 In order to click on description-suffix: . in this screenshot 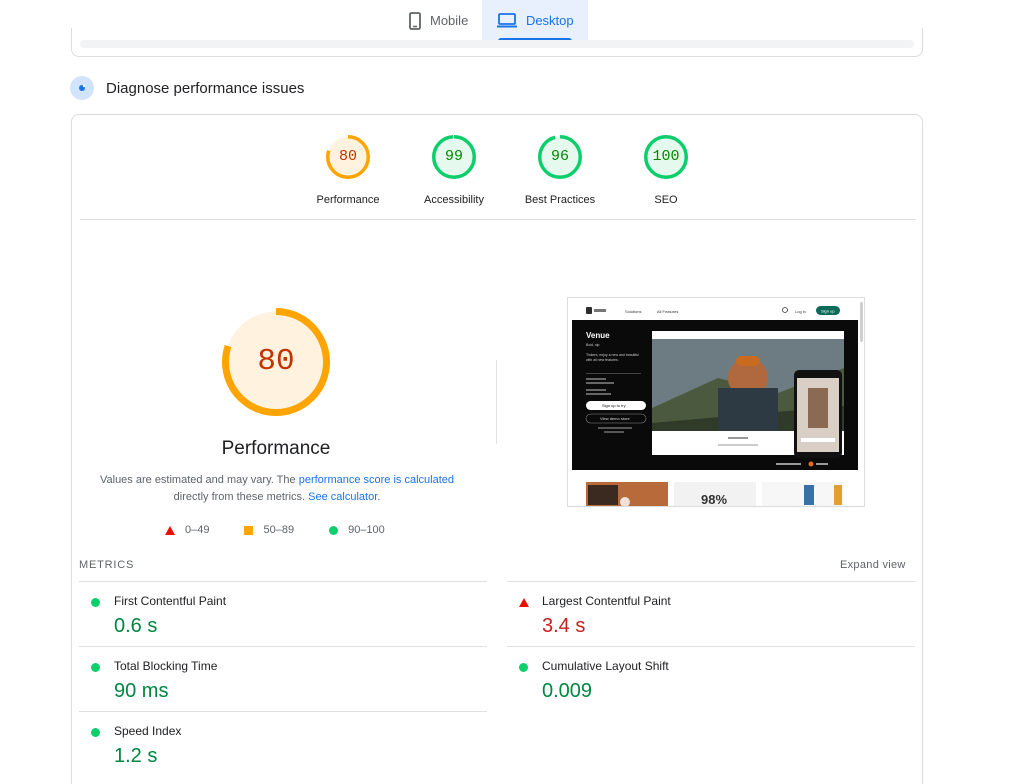, I will do `click(379, 497)`.